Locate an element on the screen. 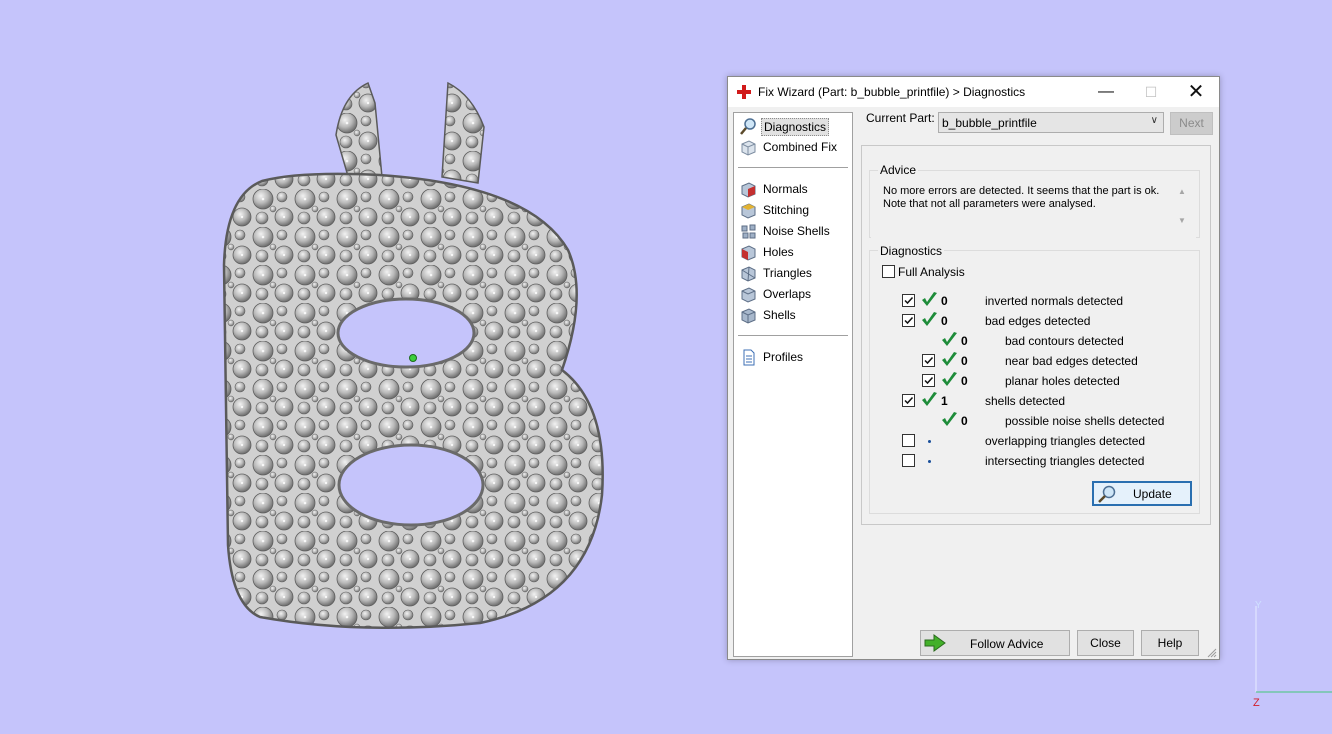 This screenshot has height=734, width=1332. nav-label: Overlaps is located at coordinates (787, 294).